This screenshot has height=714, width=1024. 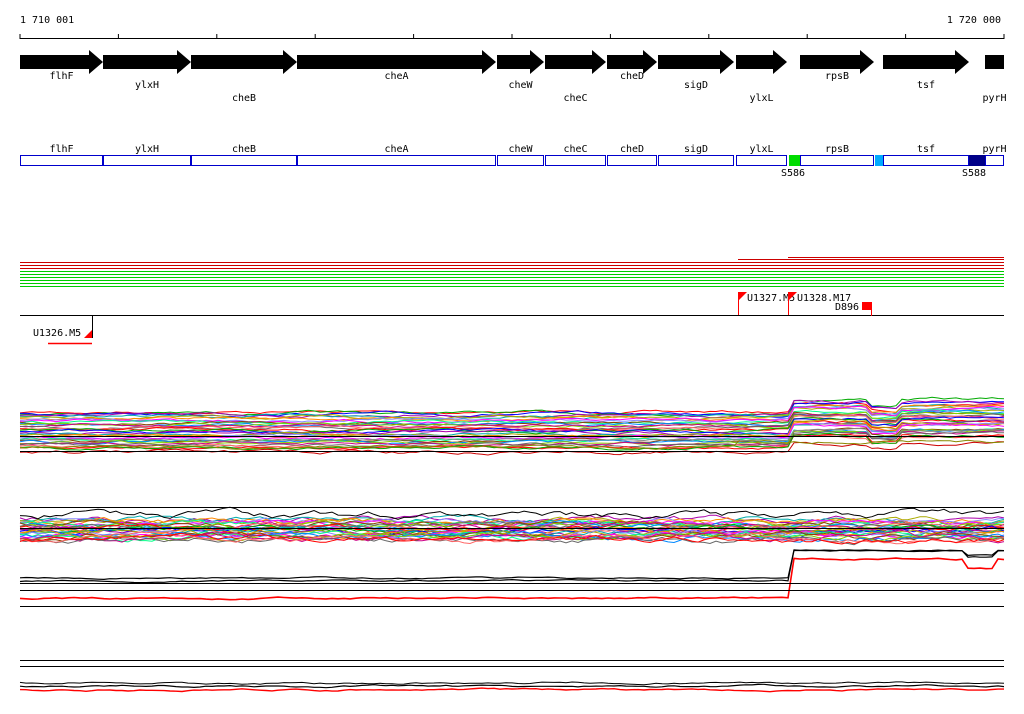 I want to click on gene-label: cheD, so click(x=632, y=76).